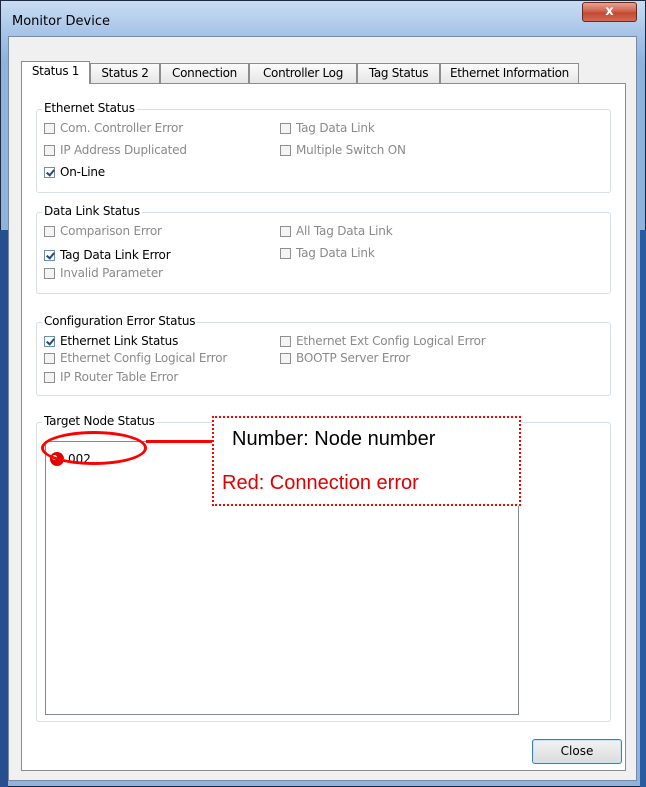  I want to click on checkbox-label: Tag Data Link Error, so click(115, 255).